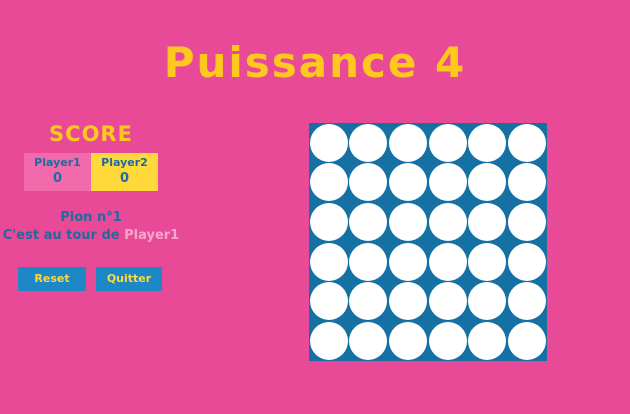 This screenshot has width=630, height=414. I want to click on player2-score: 0, so click(124, 178).